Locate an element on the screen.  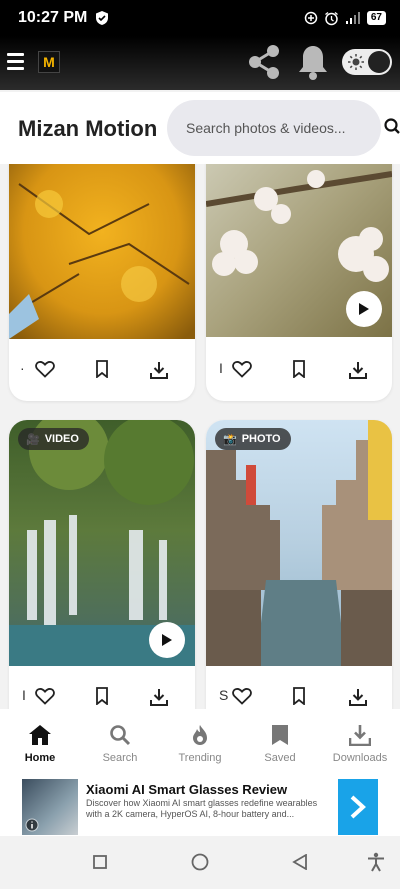
city-canal-image is located at coordinates (299, 543).